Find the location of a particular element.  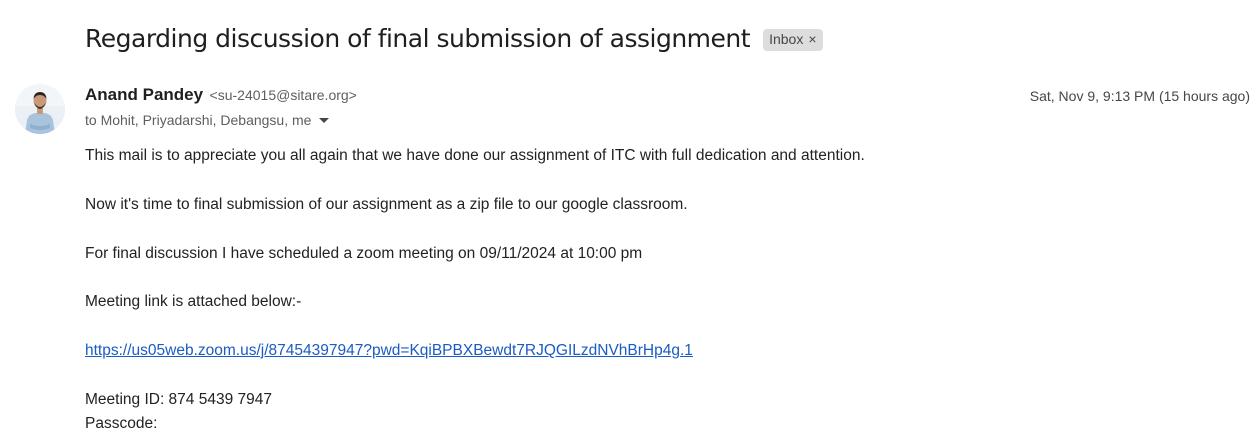

sender-row: Anand Pandey <su-24015@sitare.org> is located at coordinates (221, 95).